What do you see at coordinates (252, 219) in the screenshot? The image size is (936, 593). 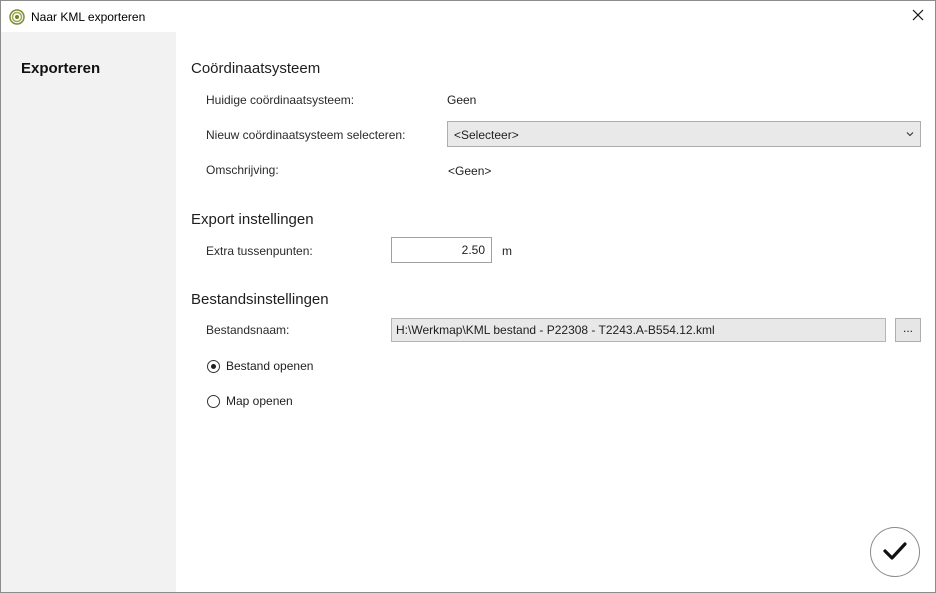 I see `export-settings-heading: Export instellingen` at bounding box center [252, 219].